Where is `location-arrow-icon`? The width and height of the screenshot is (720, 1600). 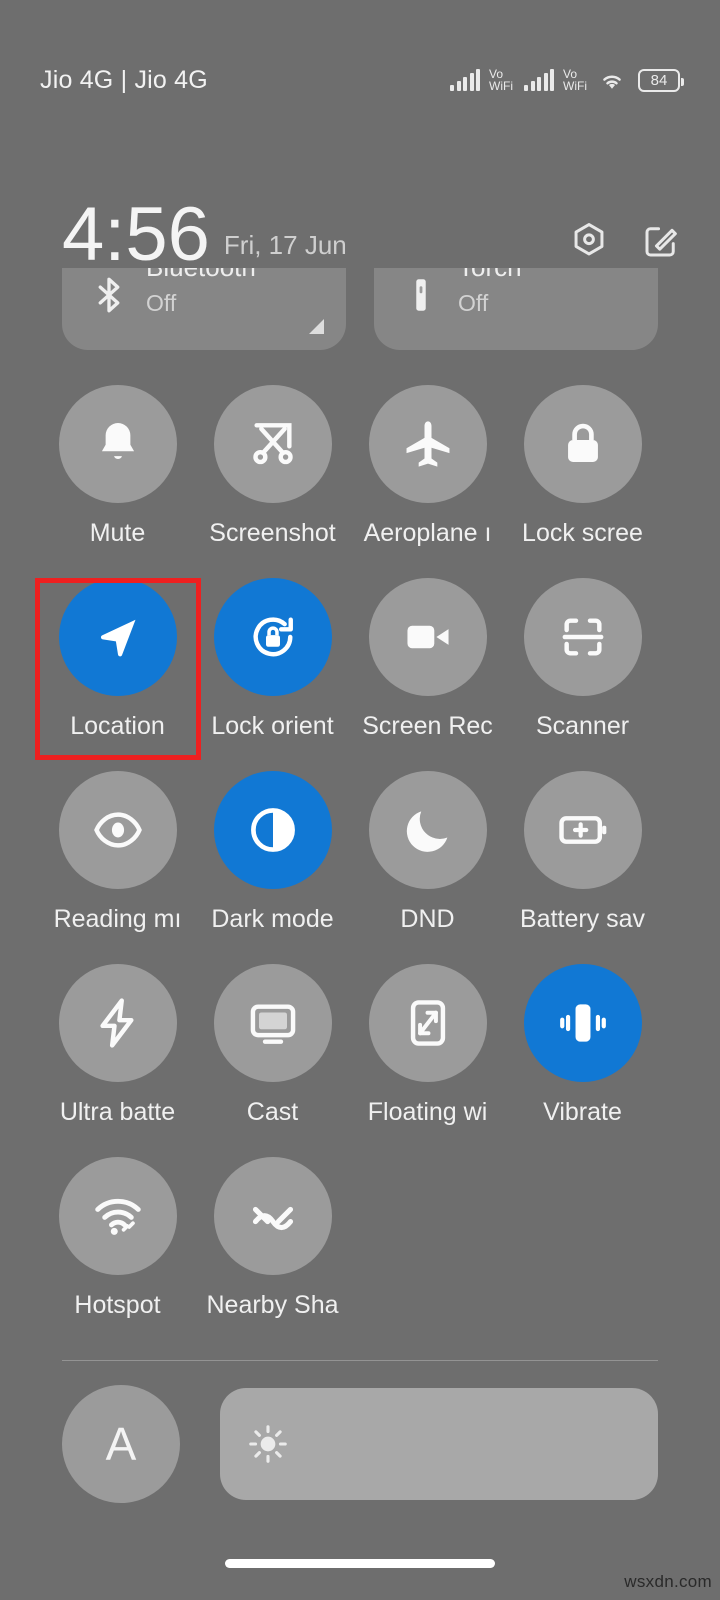
location-arrow-icon is located at coordinates (117, 638).